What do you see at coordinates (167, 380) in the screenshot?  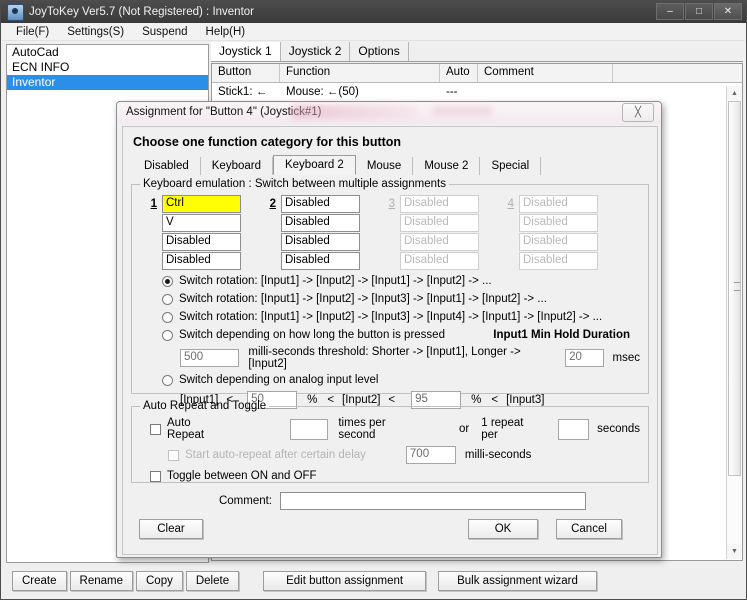 I see `radio-analog-level-icon` at bounding box center [167, 380].